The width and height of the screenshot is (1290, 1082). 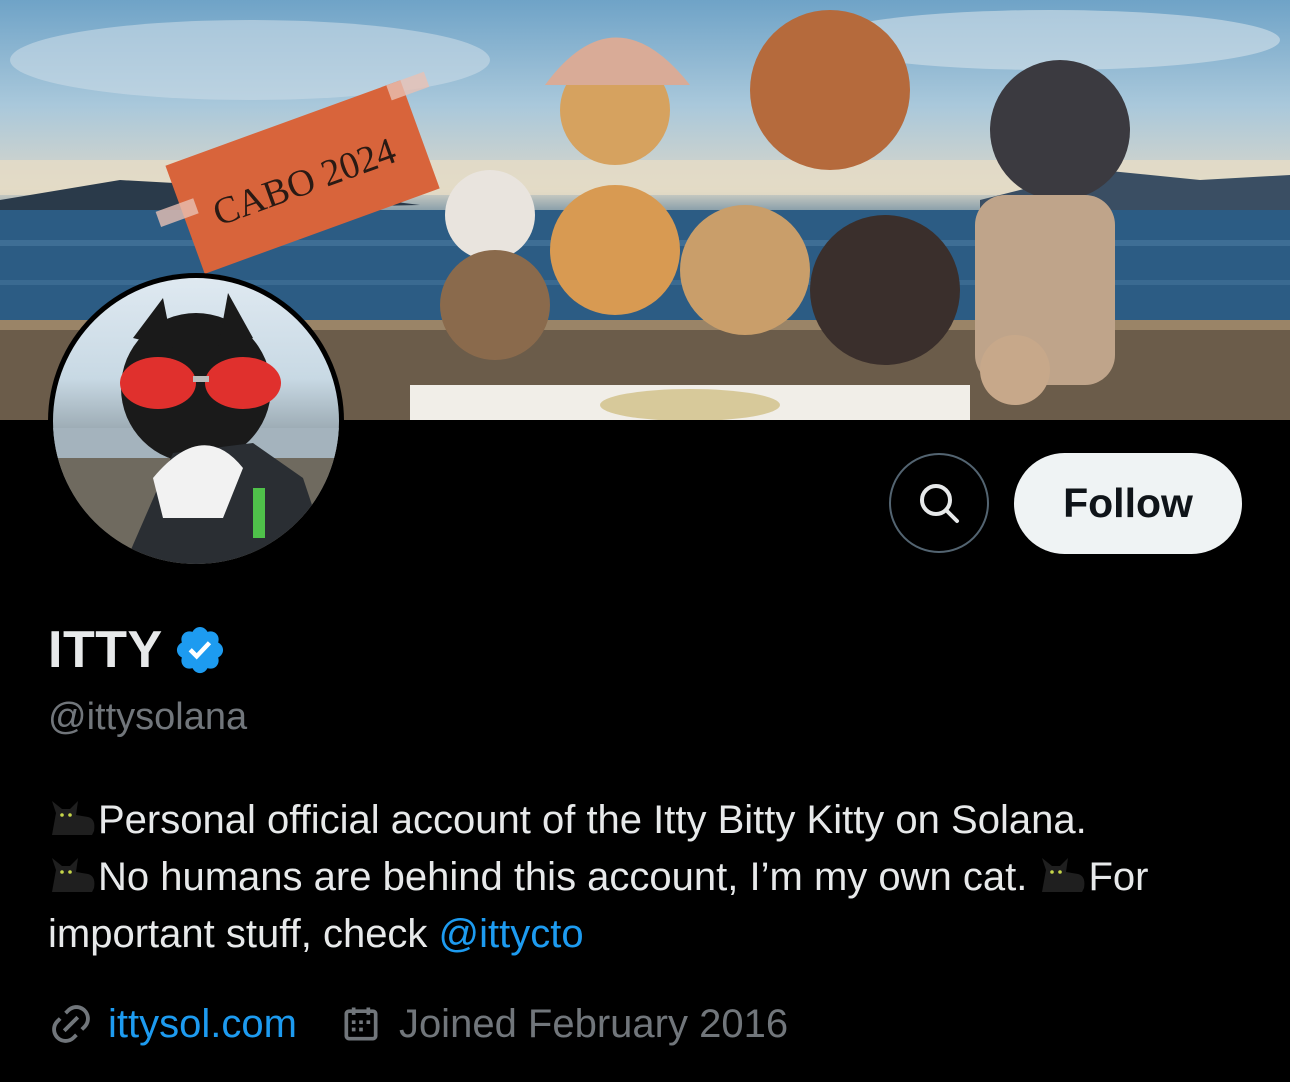 What do you see at coordinates (105, 650) in the screenshot?
I see `profile-name: ITTY` at bounding box center [105, 650].